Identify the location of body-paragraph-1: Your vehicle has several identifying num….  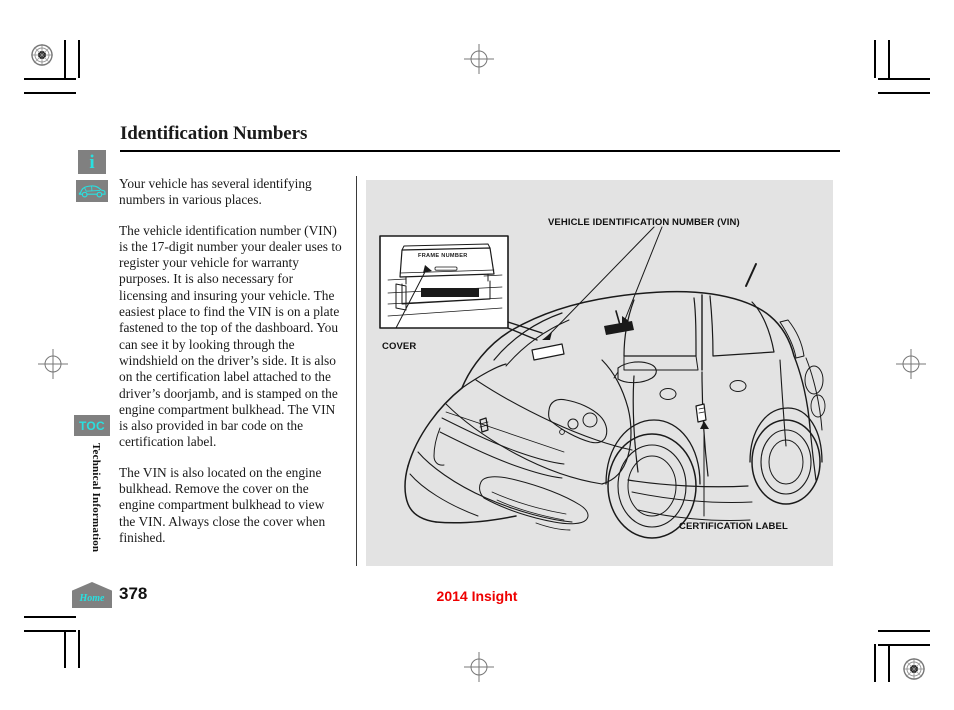
(215, 192).